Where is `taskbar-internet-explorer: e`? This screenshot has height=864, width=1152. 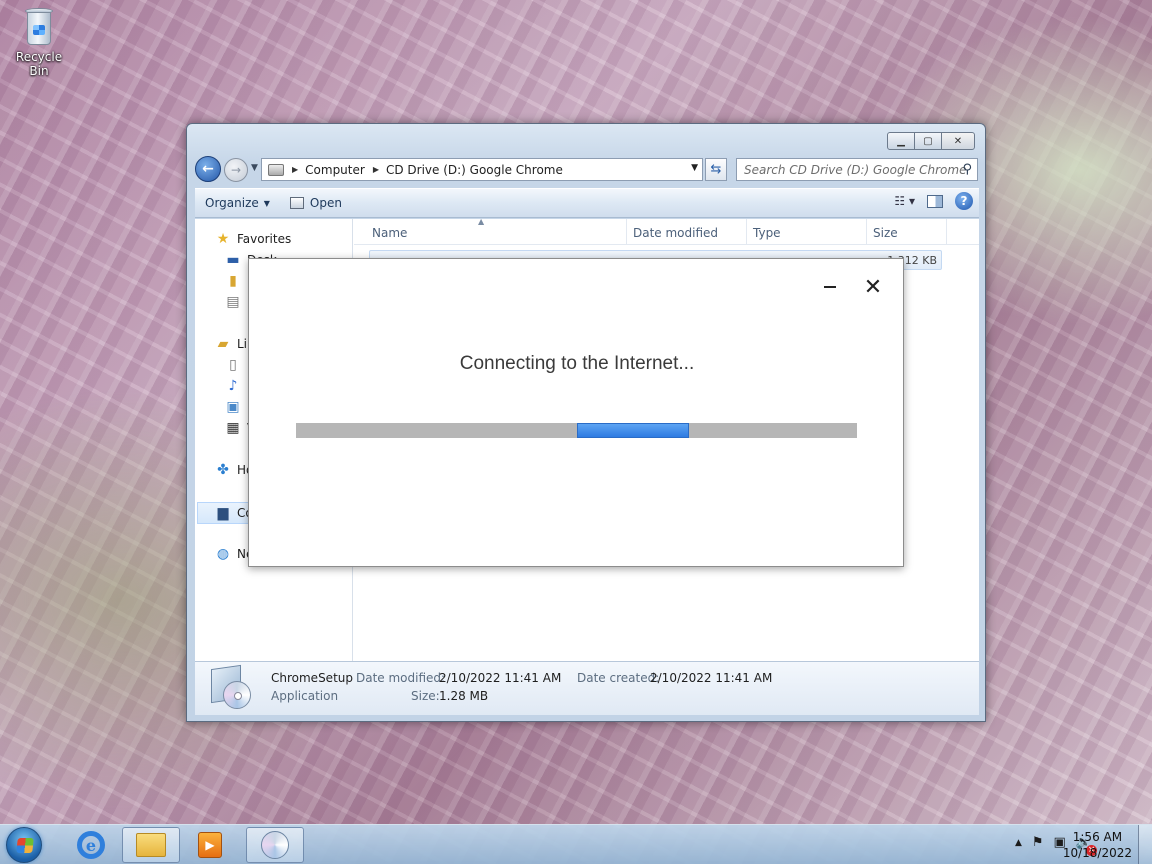
taskbar-internet-explorer: e is located at coordinates (91, 845).